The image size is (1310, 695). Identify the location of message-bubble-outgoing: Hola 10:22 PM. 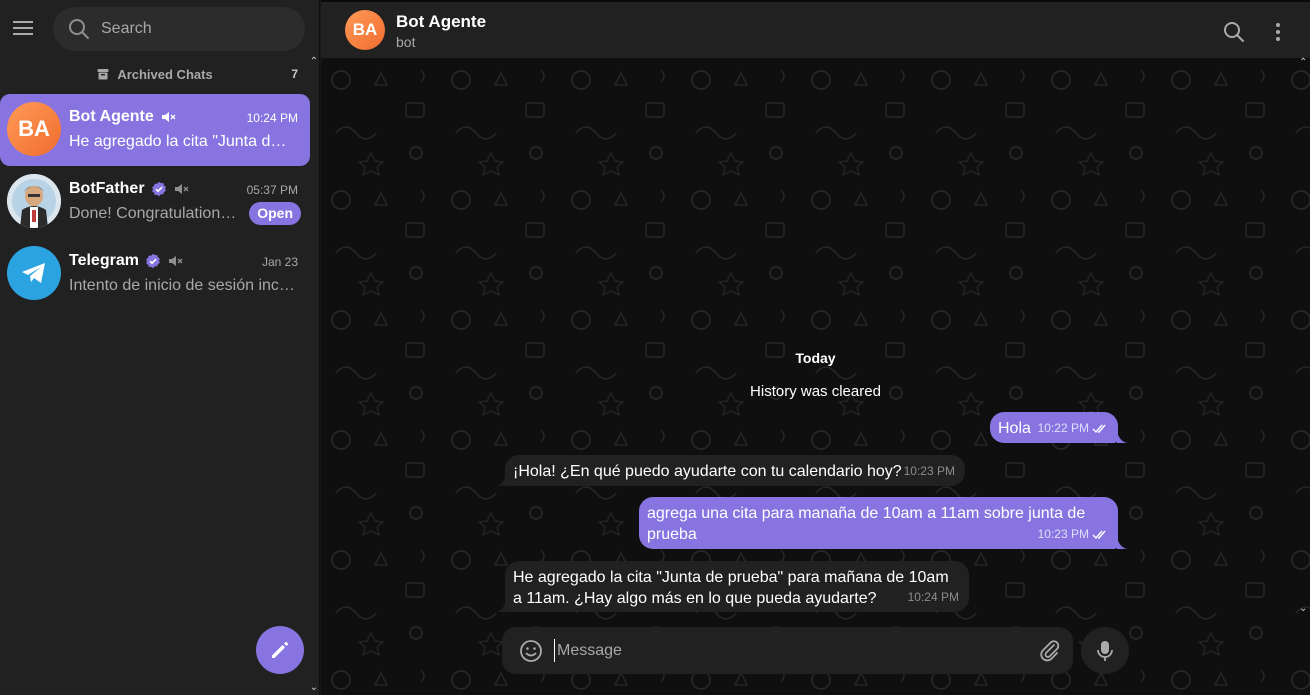
(1054, 427).